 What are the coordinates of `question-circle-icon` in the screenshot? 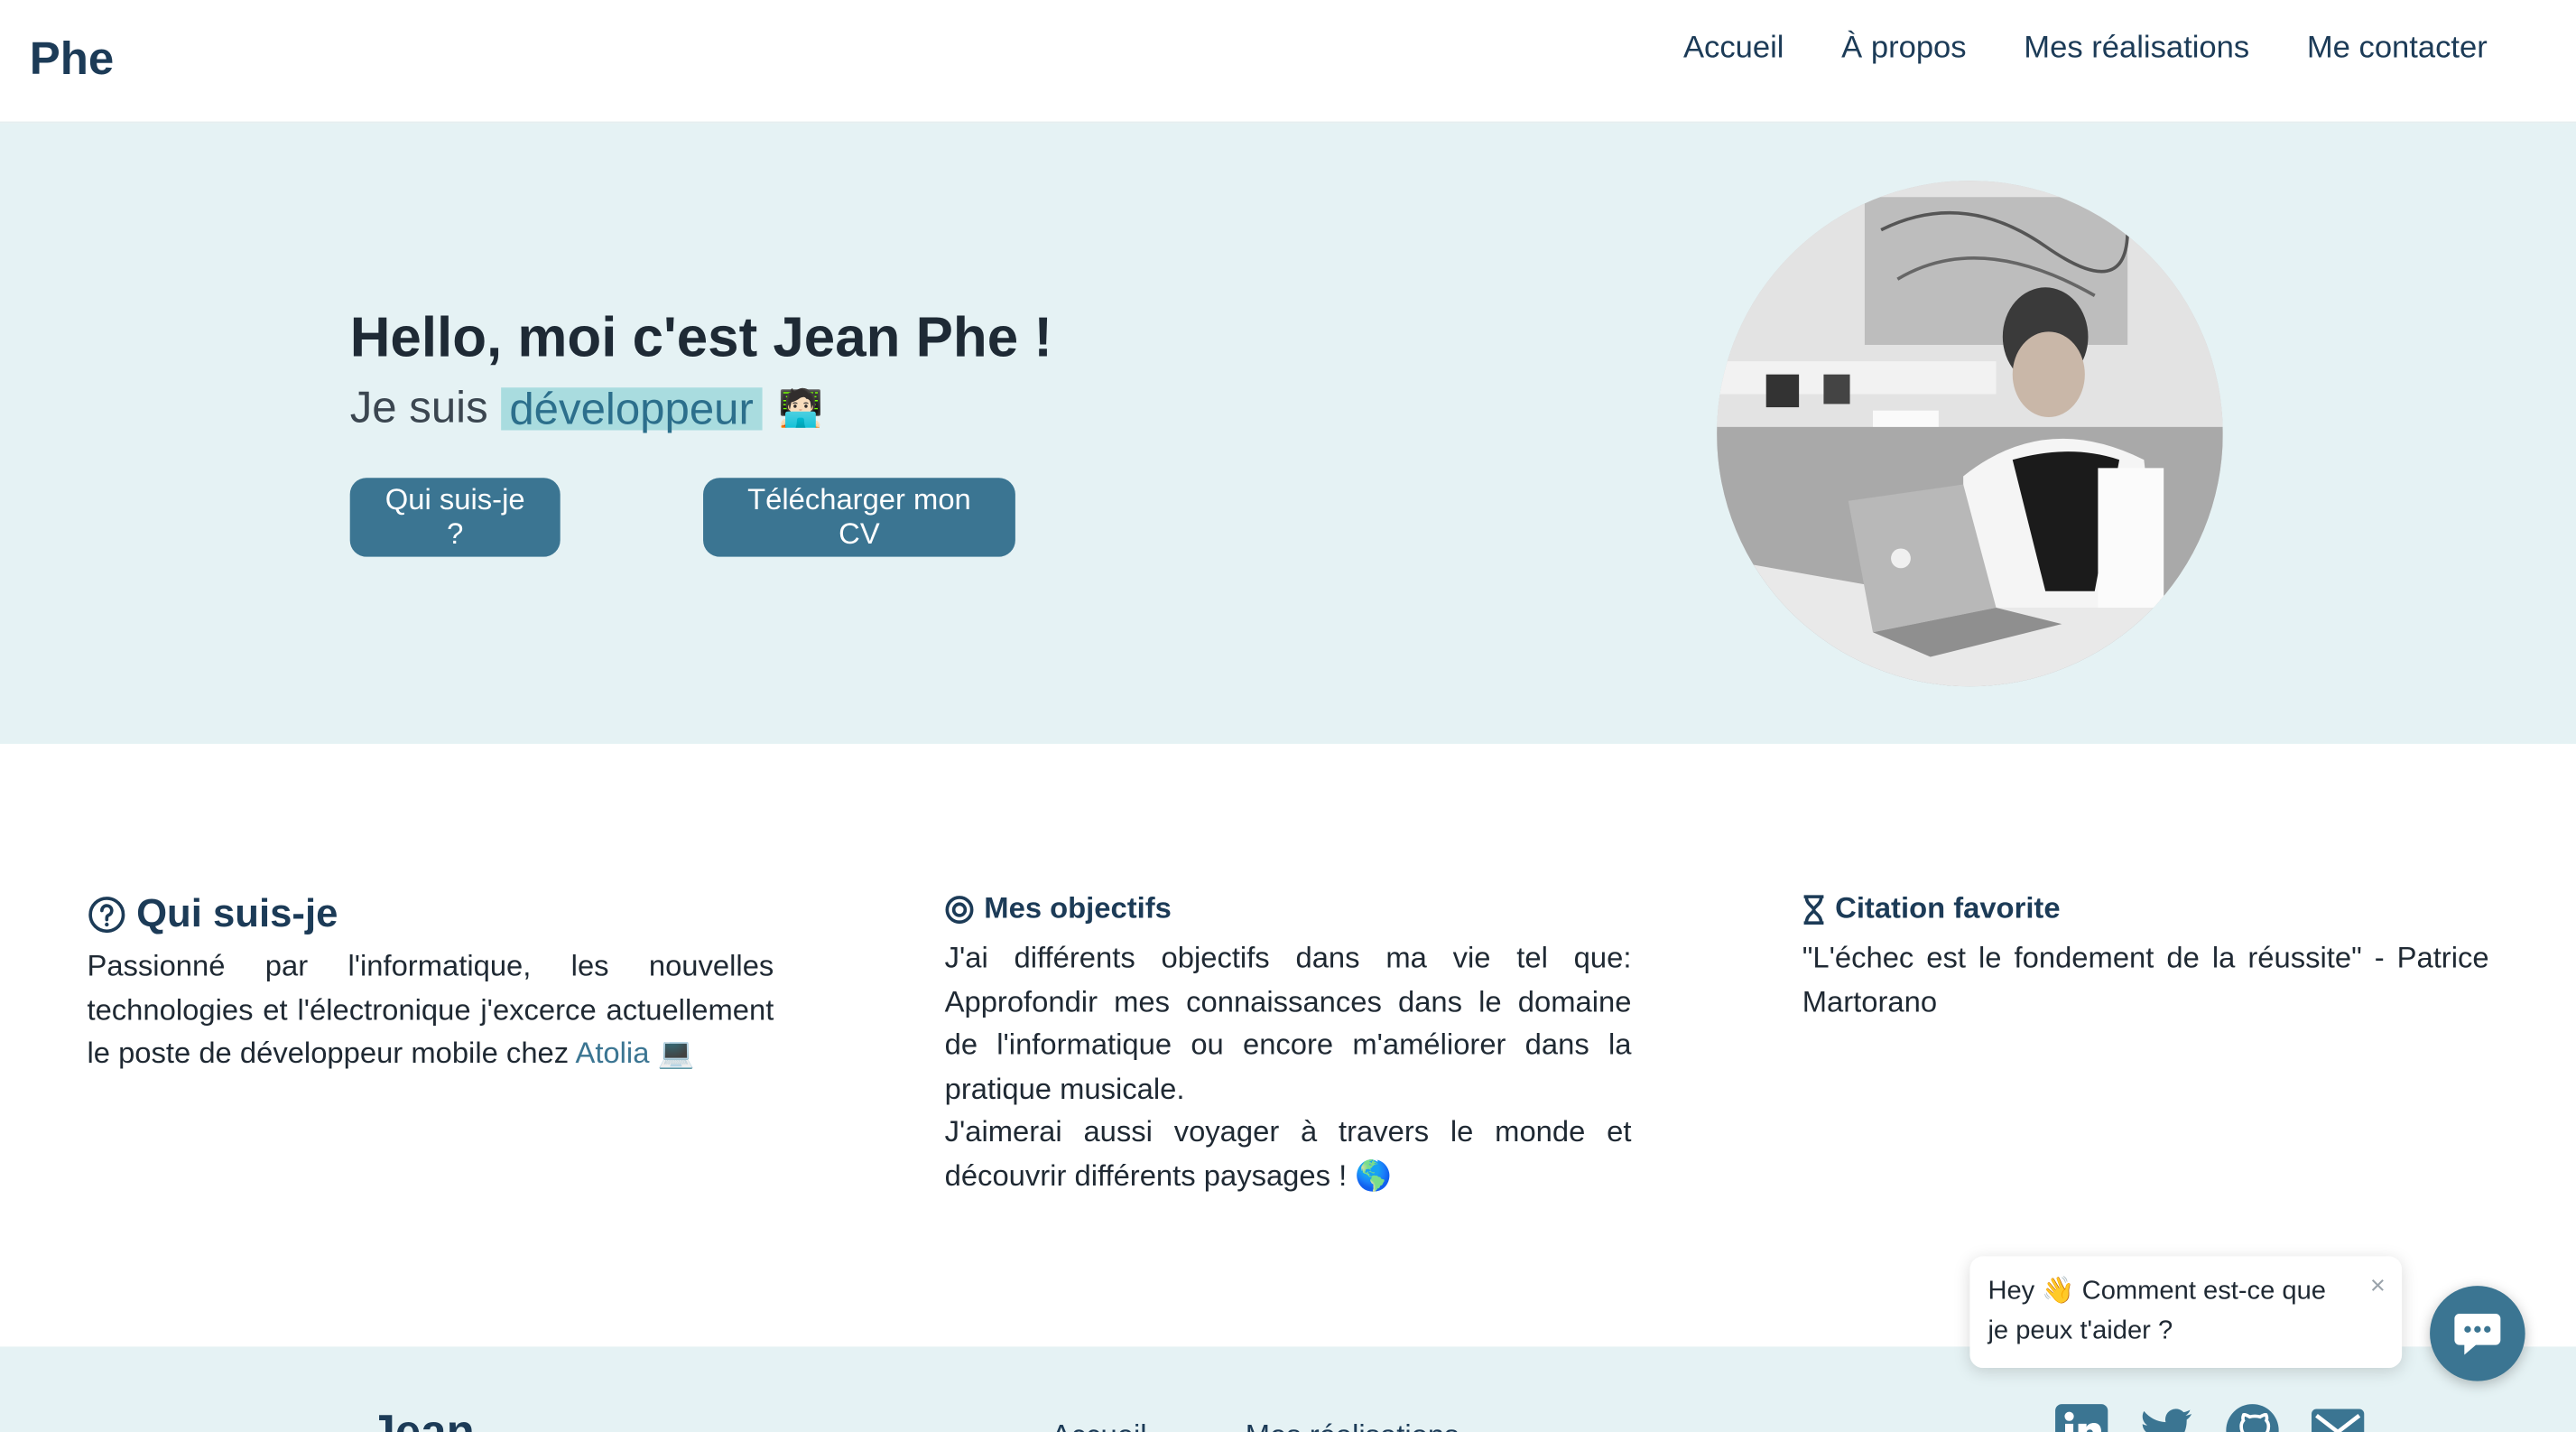 It's located at (106, 915).